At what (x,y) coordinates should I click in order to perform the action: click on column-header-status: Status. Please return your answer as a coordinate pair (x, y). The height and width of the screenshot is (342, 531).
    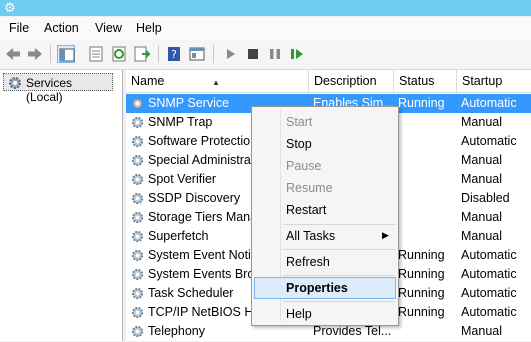
    Looking at the image, I should click on (424, 81).